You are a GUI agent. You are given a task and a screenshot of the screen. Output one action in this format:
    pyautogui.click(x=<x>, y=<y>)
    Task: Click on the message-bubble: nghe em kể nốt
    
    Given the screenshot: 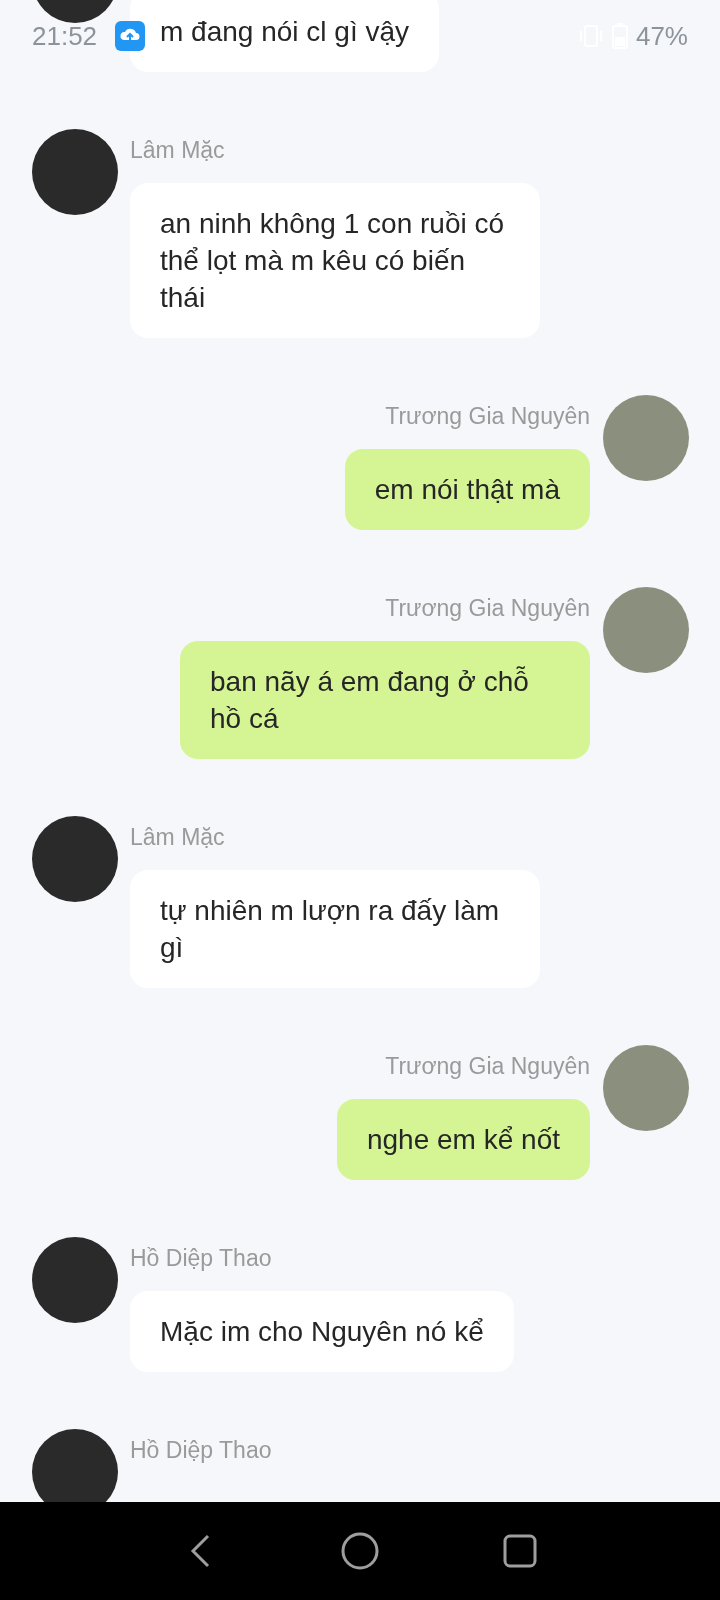 What is the action you would take?
    pyautogui.click(x=463, y=1139)
    